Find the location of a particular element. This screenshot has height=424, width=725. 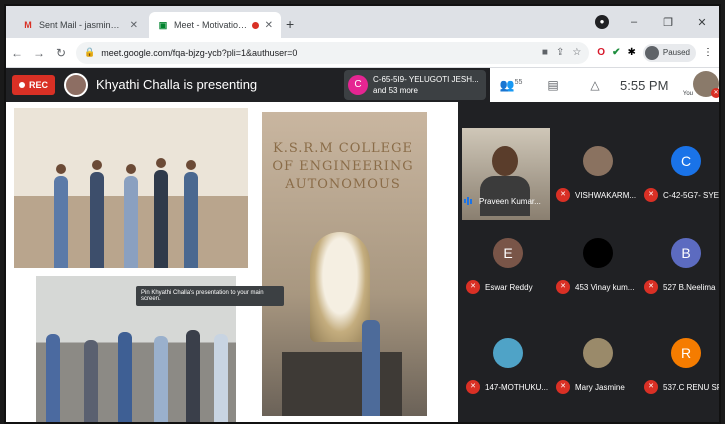

self-mic-off-icon: ✕ is located at coordinates (715, 93).